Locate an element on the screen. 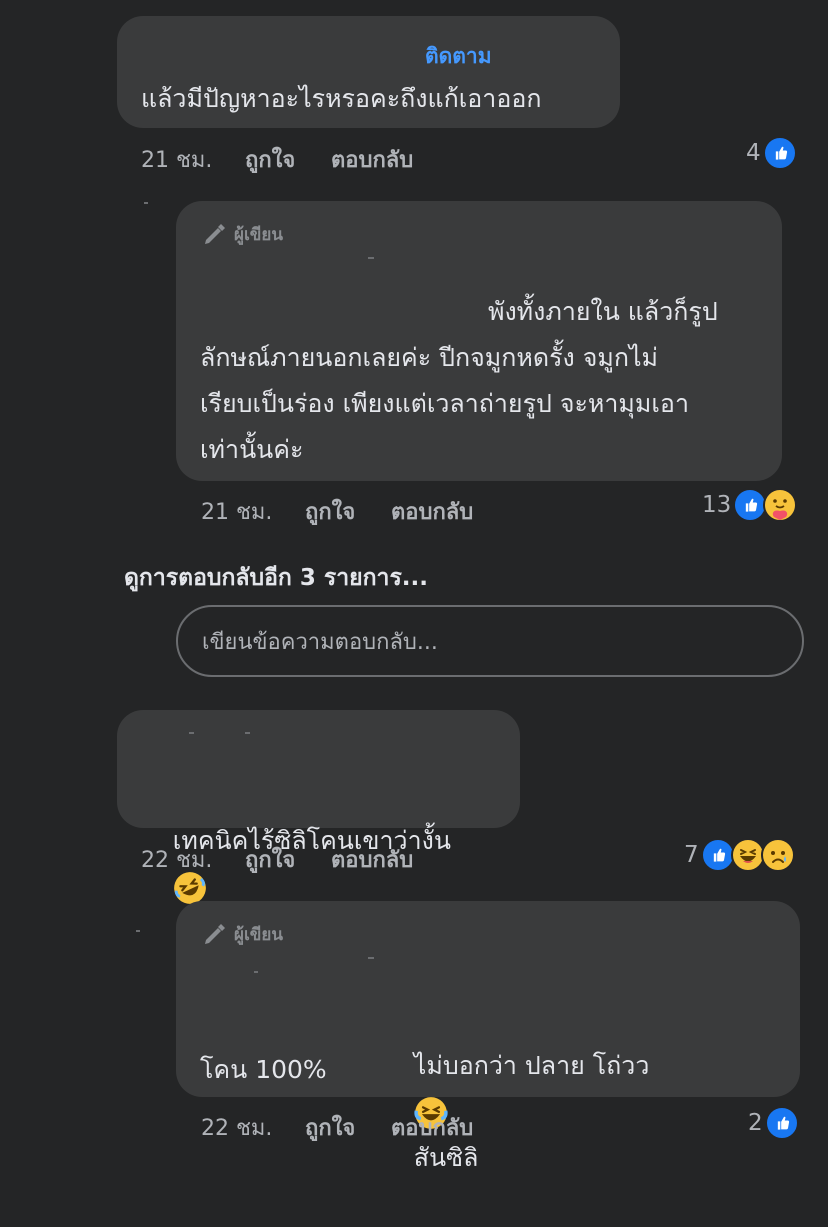 This screenshot has width=828, height=1227. comment-time: 21 ชม. is located at coordinates (187, 159).